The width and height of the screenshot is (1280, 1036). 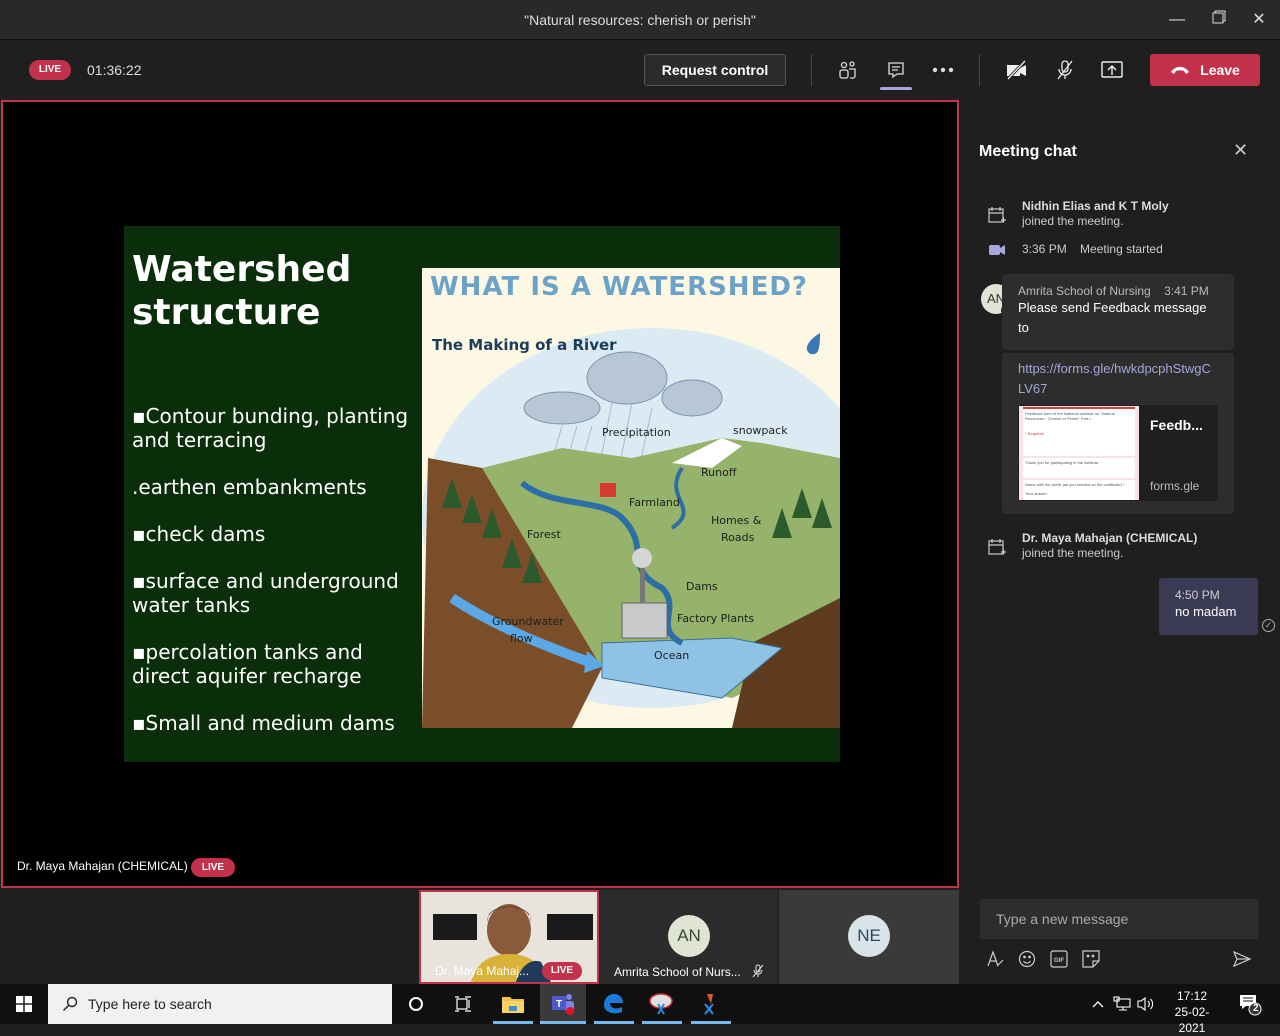 What do you see at coordinates (1028, 151) in the screenshot?
I see `chat-title: Meeting chat` at bounding box center [1028, 151].